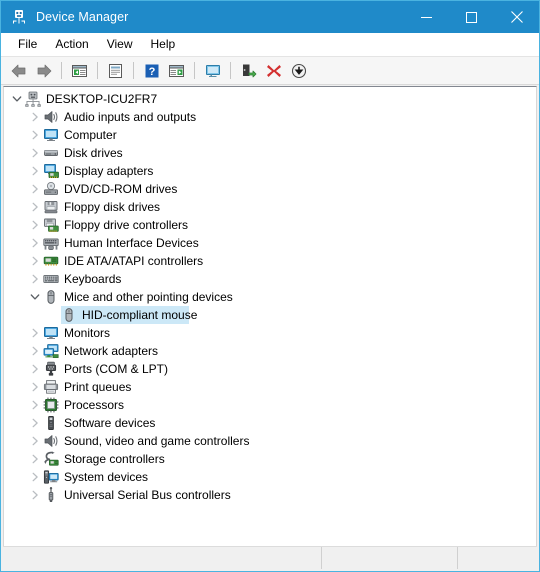  I want to click on system-device-icon, so click(51, 477).